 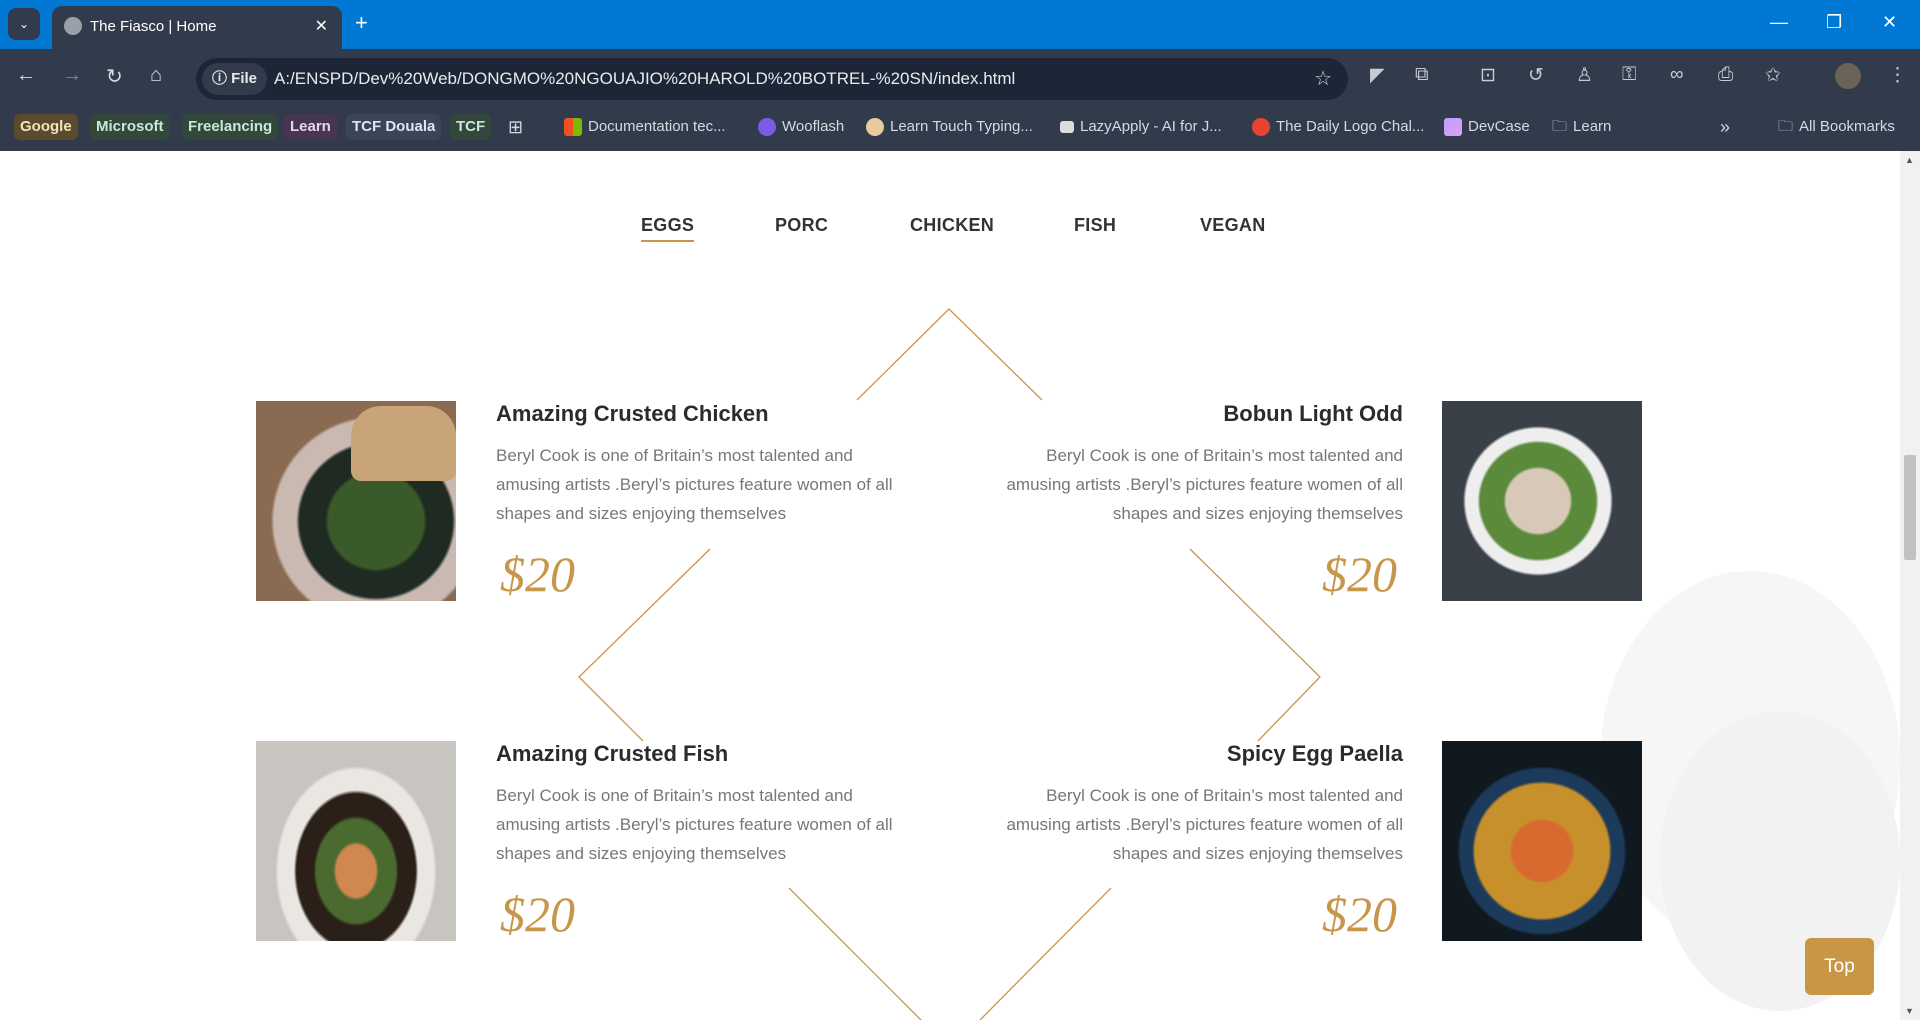 I want to click on scrollbar: ▲ ▼, so click(x=1910, y=585).